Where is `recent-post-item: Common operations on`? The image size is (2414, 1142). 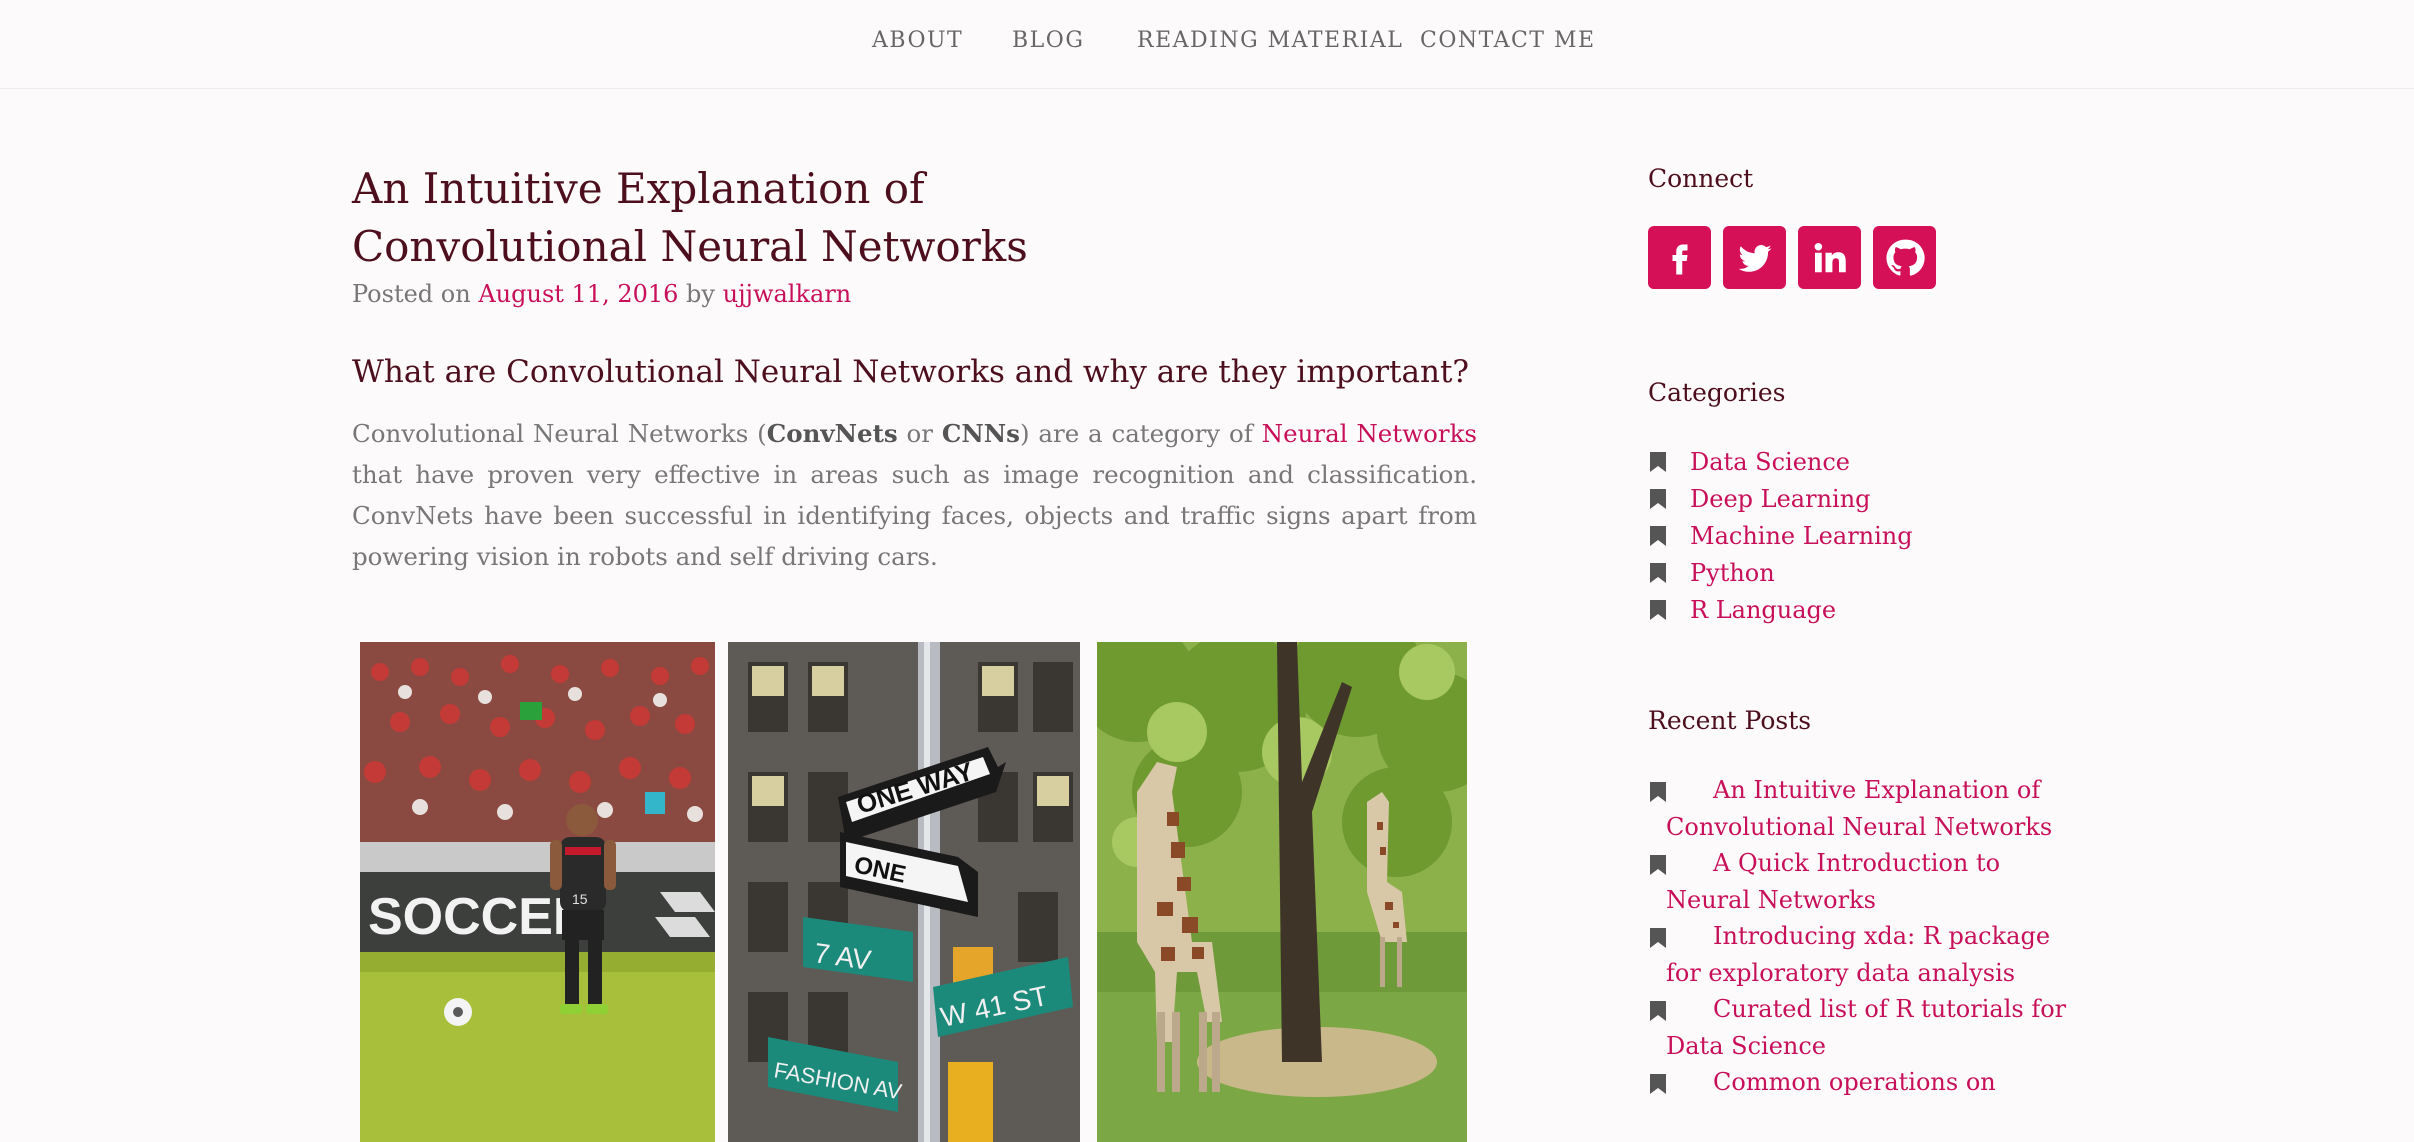 recent-post-item: Common operations on is located at coordinates (1858, 1082).